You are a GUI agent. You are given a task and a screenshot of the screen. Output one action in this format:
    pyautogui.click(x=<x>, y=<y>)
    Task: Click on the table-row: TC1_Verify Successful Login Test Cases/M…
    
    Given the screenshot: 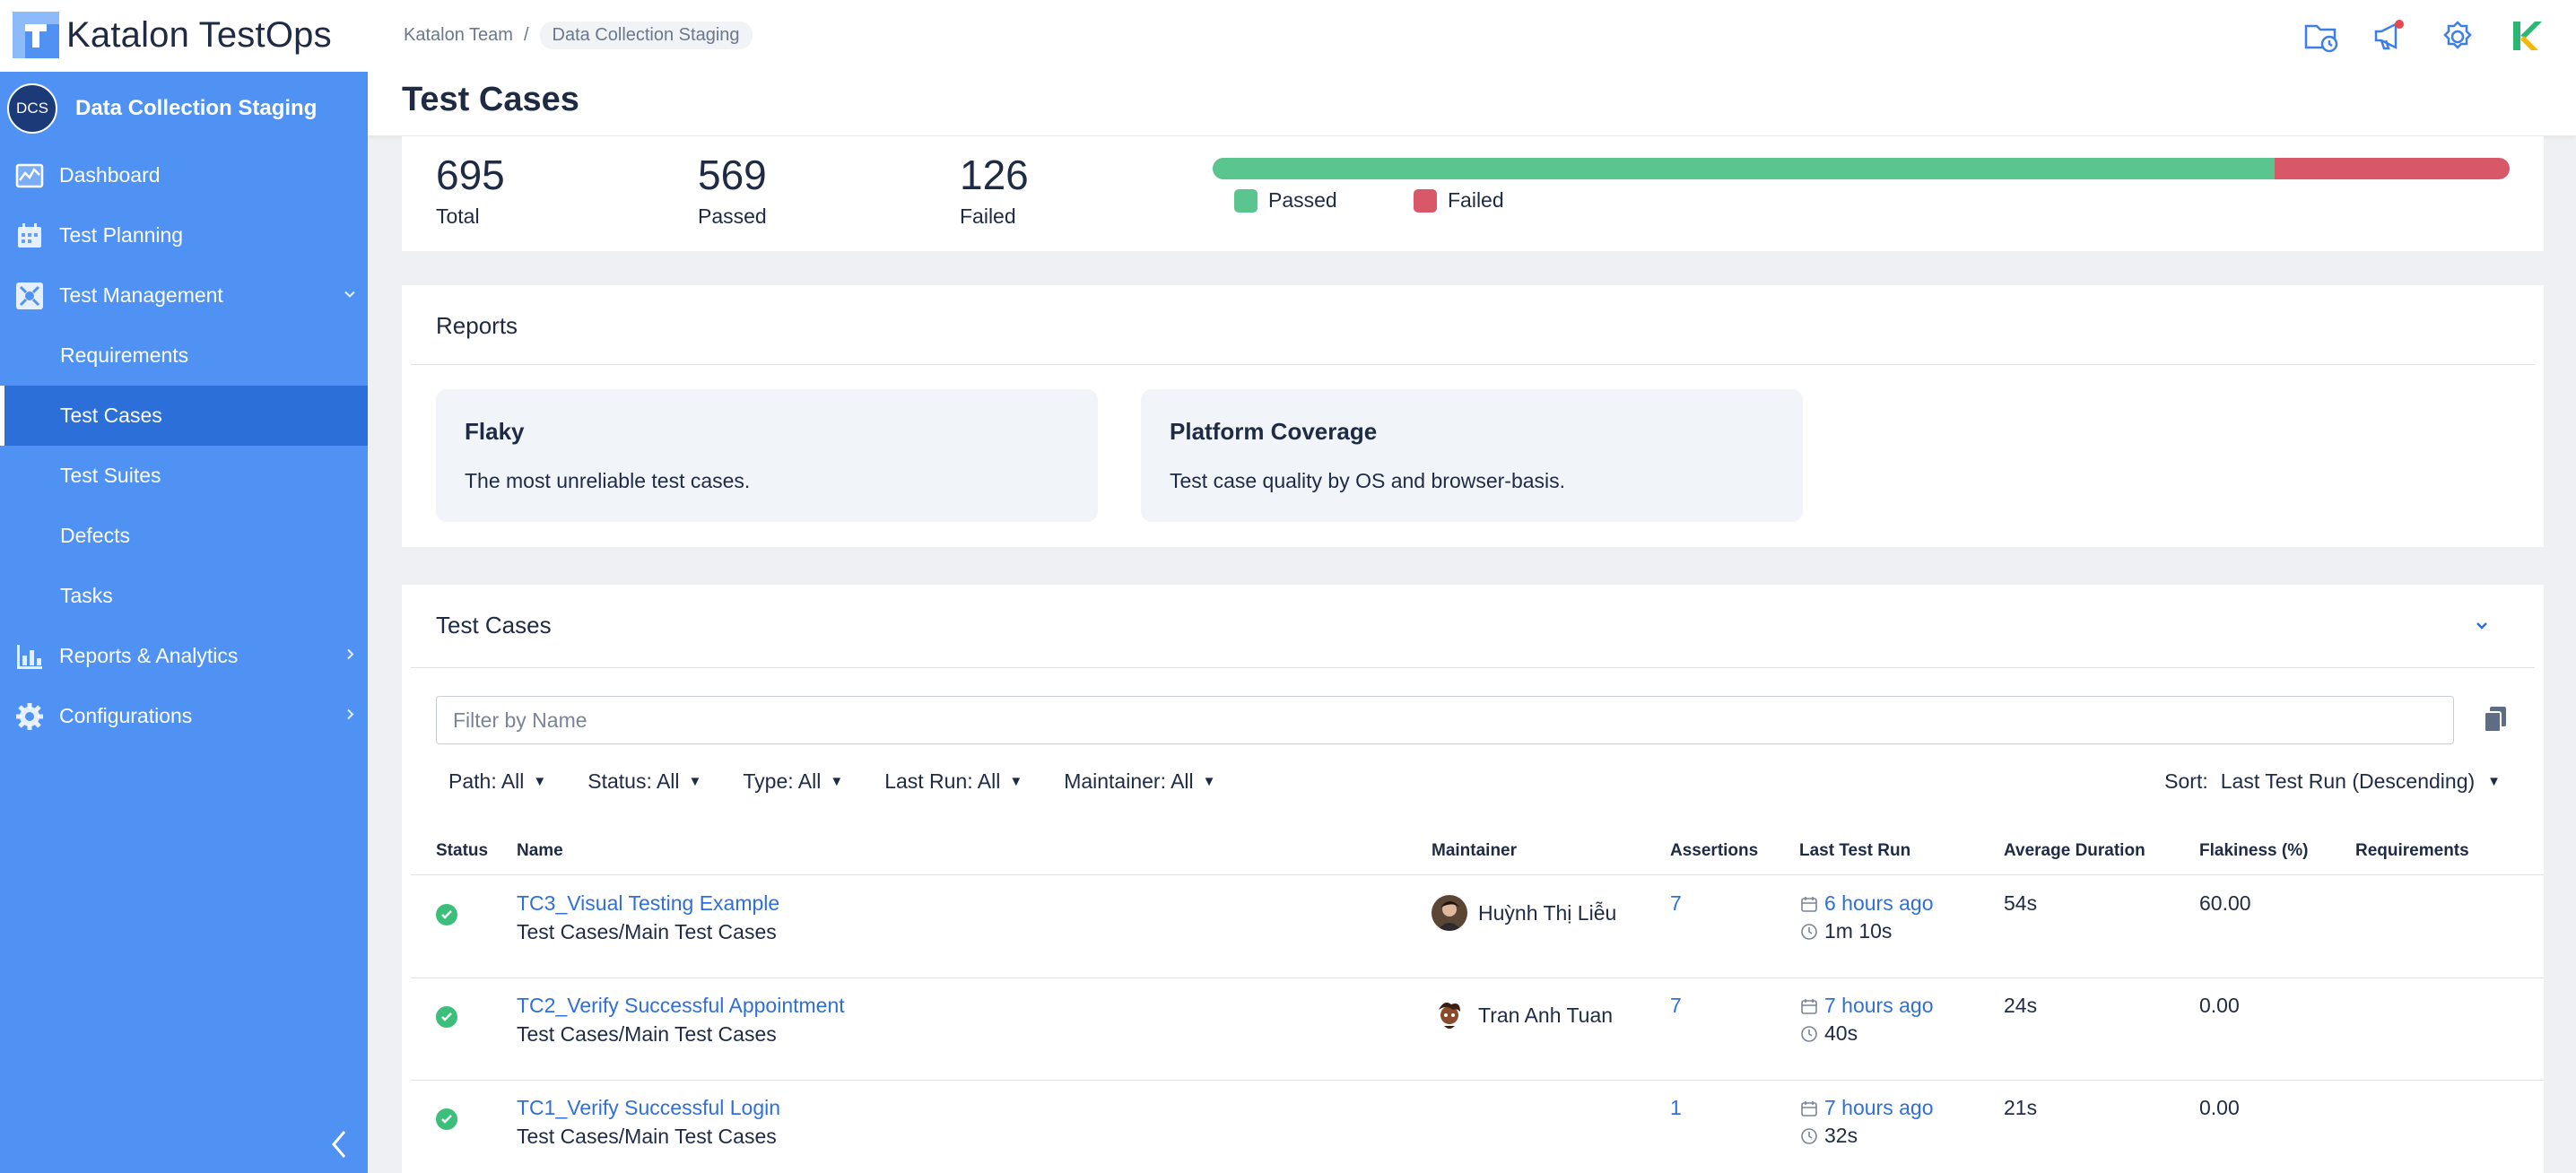 What is the action you would take?
    pyautogui.click(x=1485, y=1127)
    